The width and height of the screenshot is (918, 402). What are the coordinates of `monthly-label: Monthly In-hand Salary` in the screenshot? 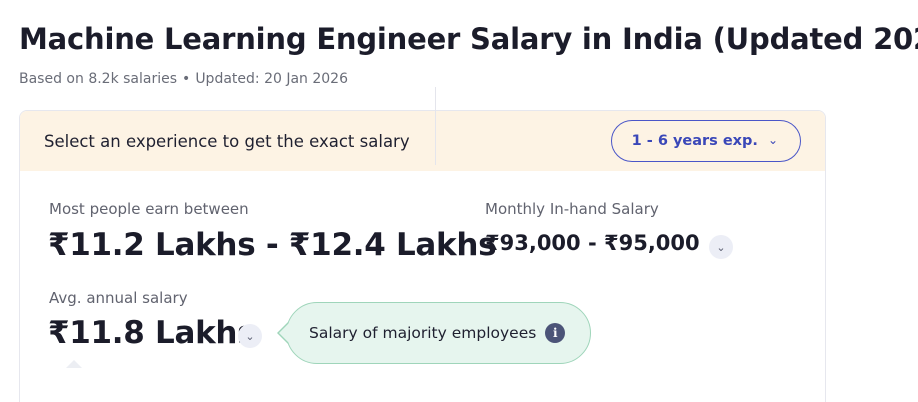 It's located at (572, 209).